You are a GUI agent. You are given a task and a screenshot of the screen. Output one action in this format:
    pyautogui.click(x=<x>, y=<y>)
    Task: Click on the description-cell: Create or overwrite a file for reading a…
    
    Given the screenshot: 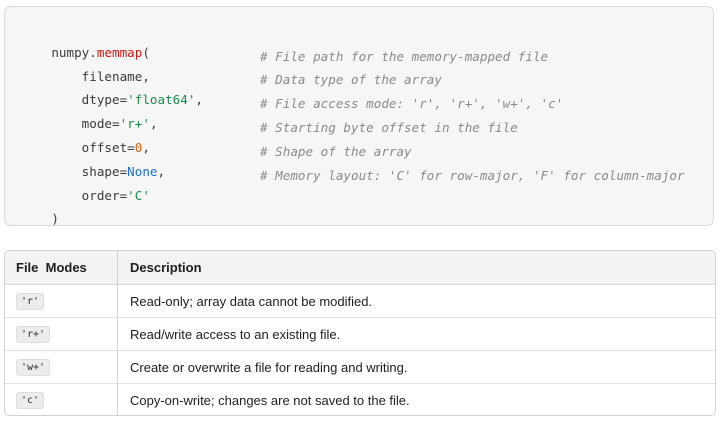 What is the action you would take?
    pyautogui.click(x=269, y=367)
    